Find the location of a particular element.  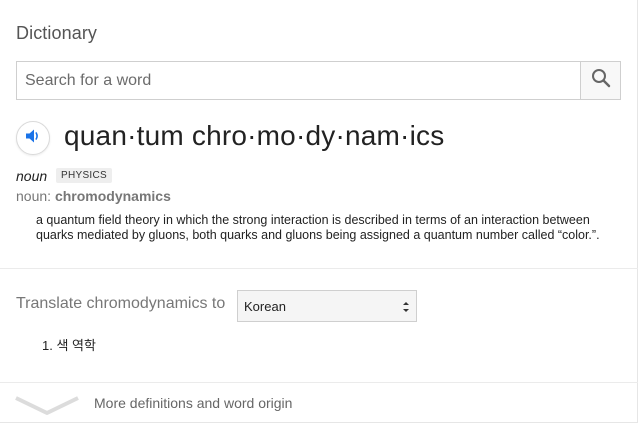

variant-form: noun: chromodynamics is located at coordinates (93, 196).